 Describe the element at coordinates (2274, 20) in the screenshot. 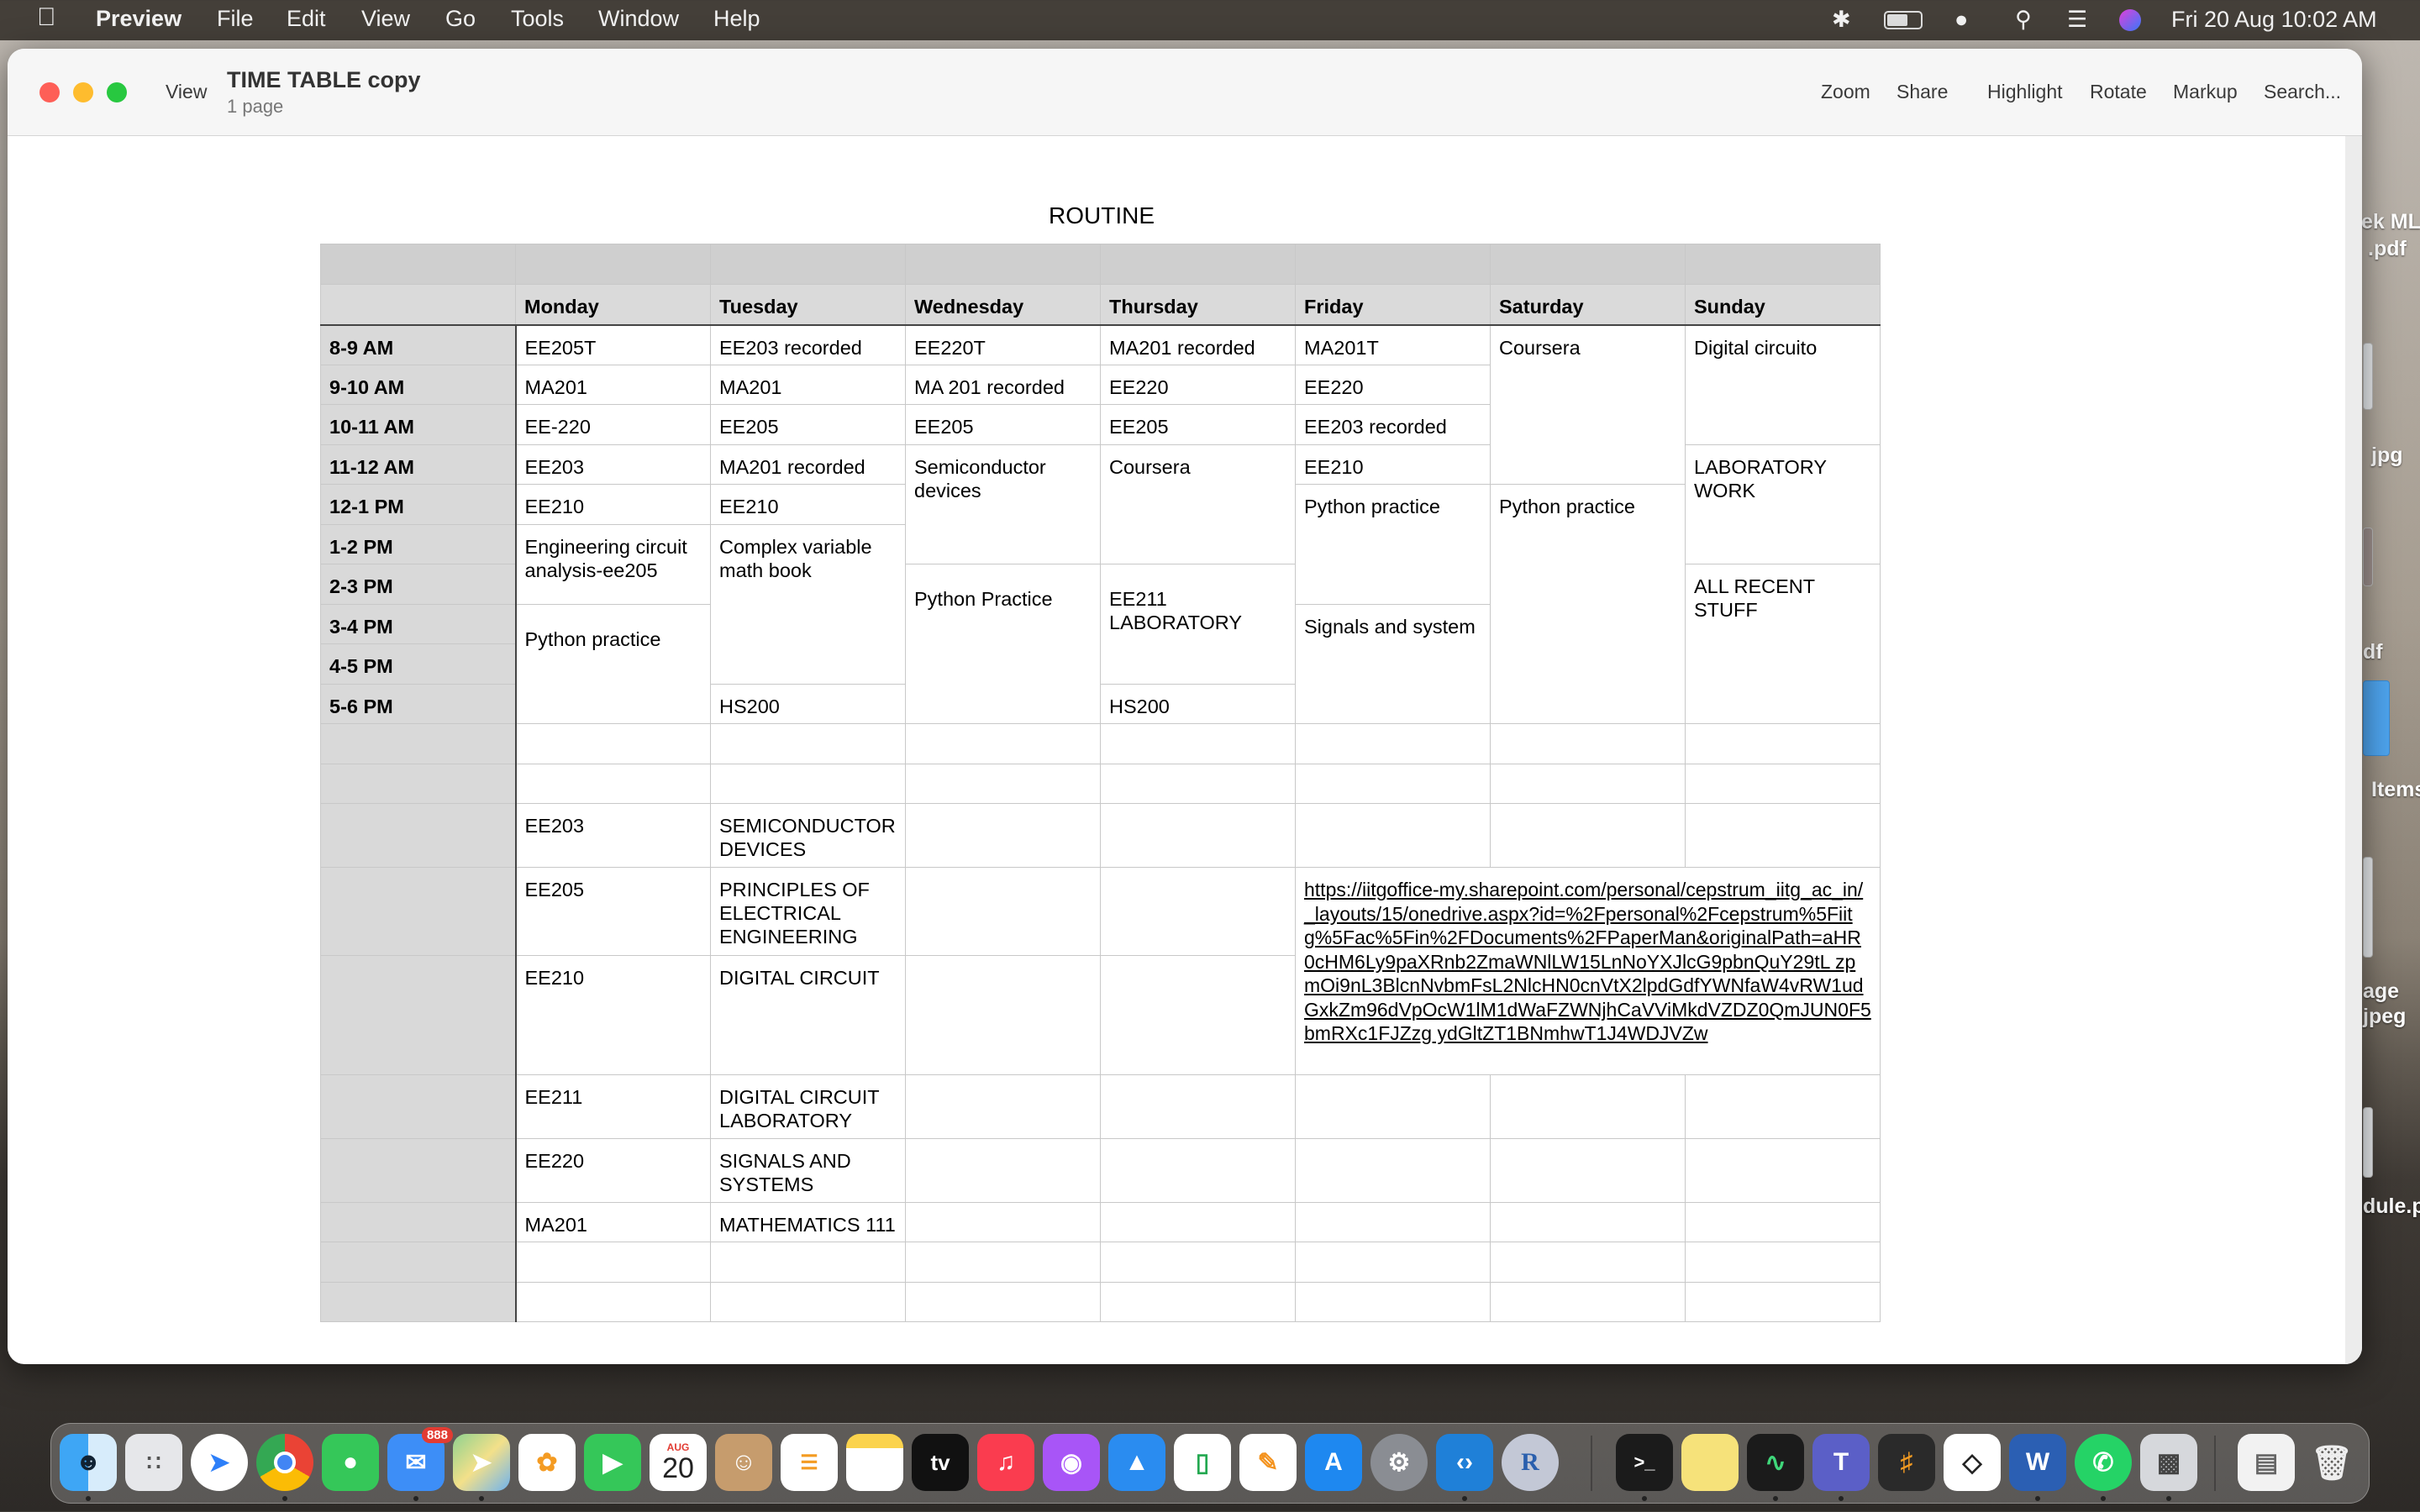

I see `menubar-clock: Fri 20 Aug 10:02 AM` at that location.